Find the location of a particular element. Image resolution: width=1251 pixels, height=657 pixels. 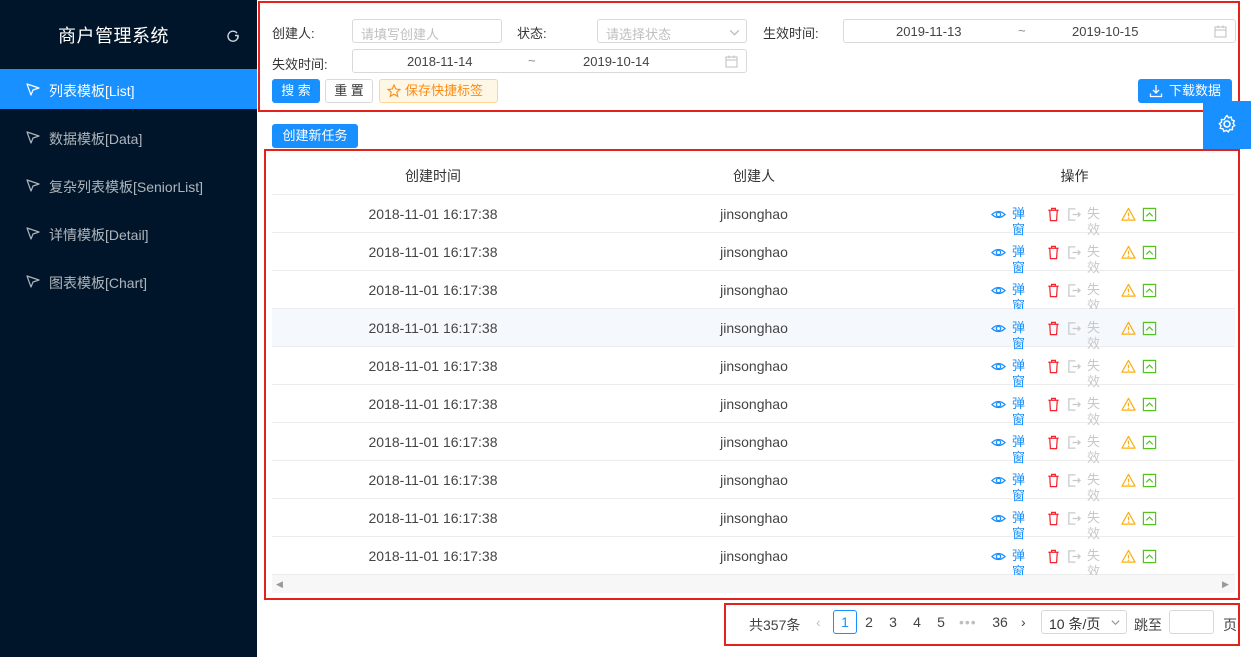

sidebar-item-label: 图表模板[Chart] is located at coordinates (98, 283).